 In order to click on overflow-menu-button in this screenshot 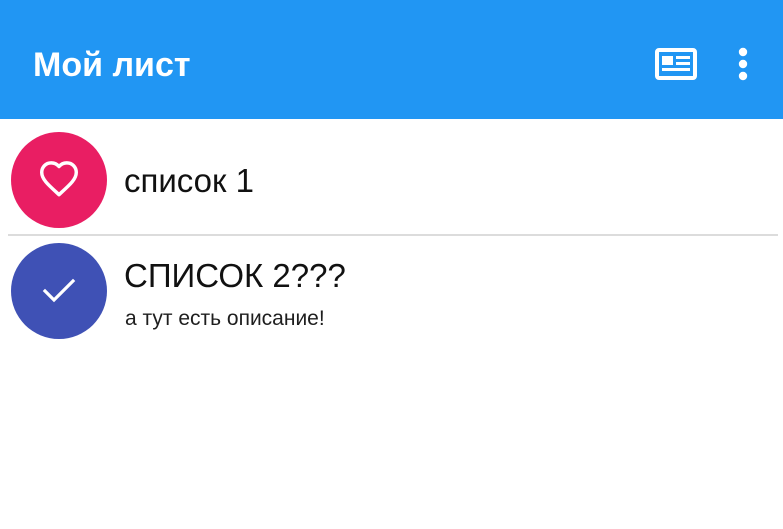, I will do `click(743, 64)`.